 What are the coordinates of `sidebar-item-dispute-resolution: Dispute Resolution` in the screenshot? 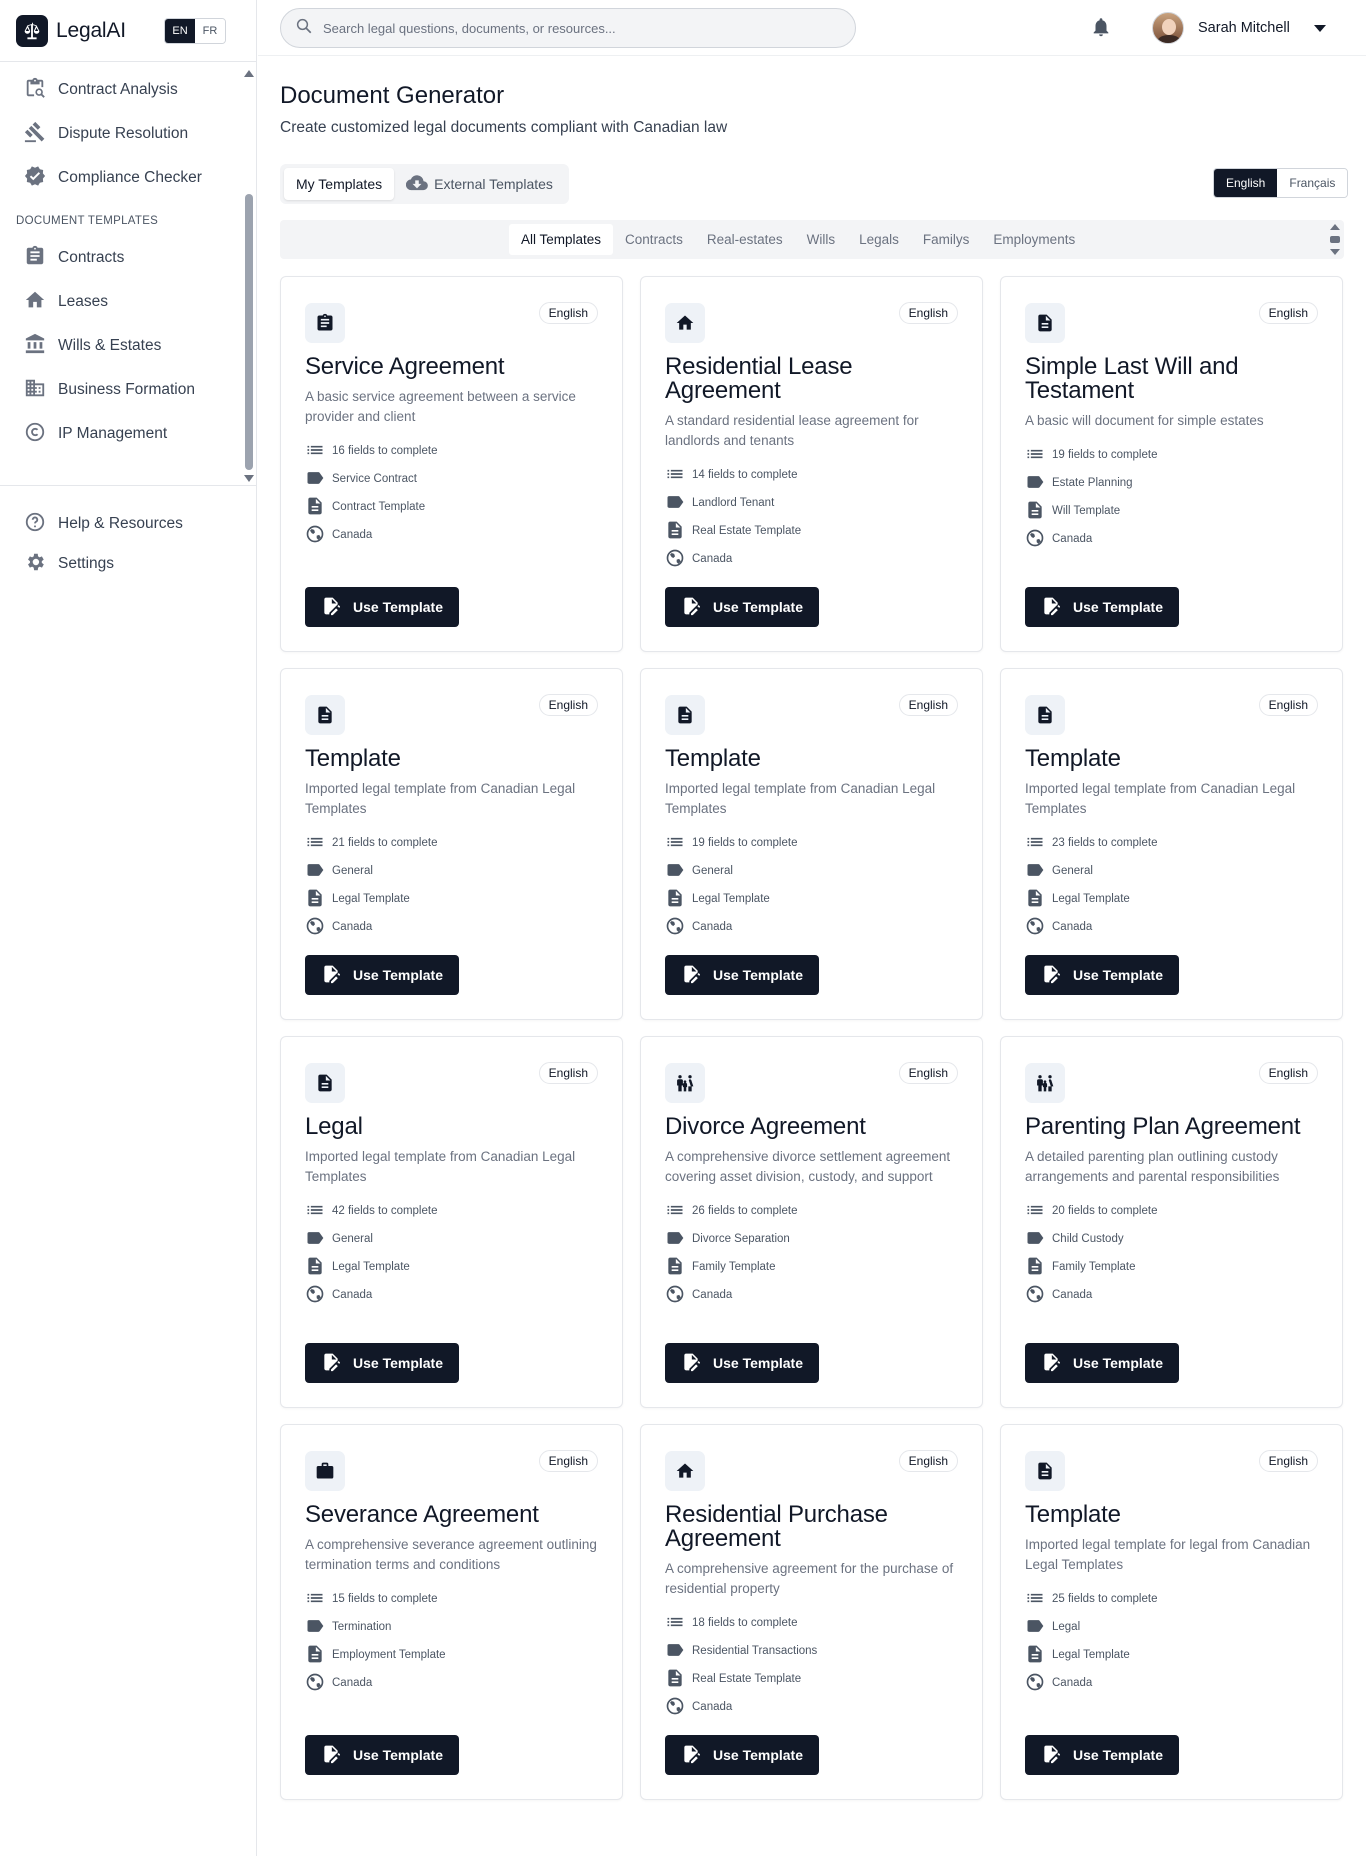 It's located at (106, 133).